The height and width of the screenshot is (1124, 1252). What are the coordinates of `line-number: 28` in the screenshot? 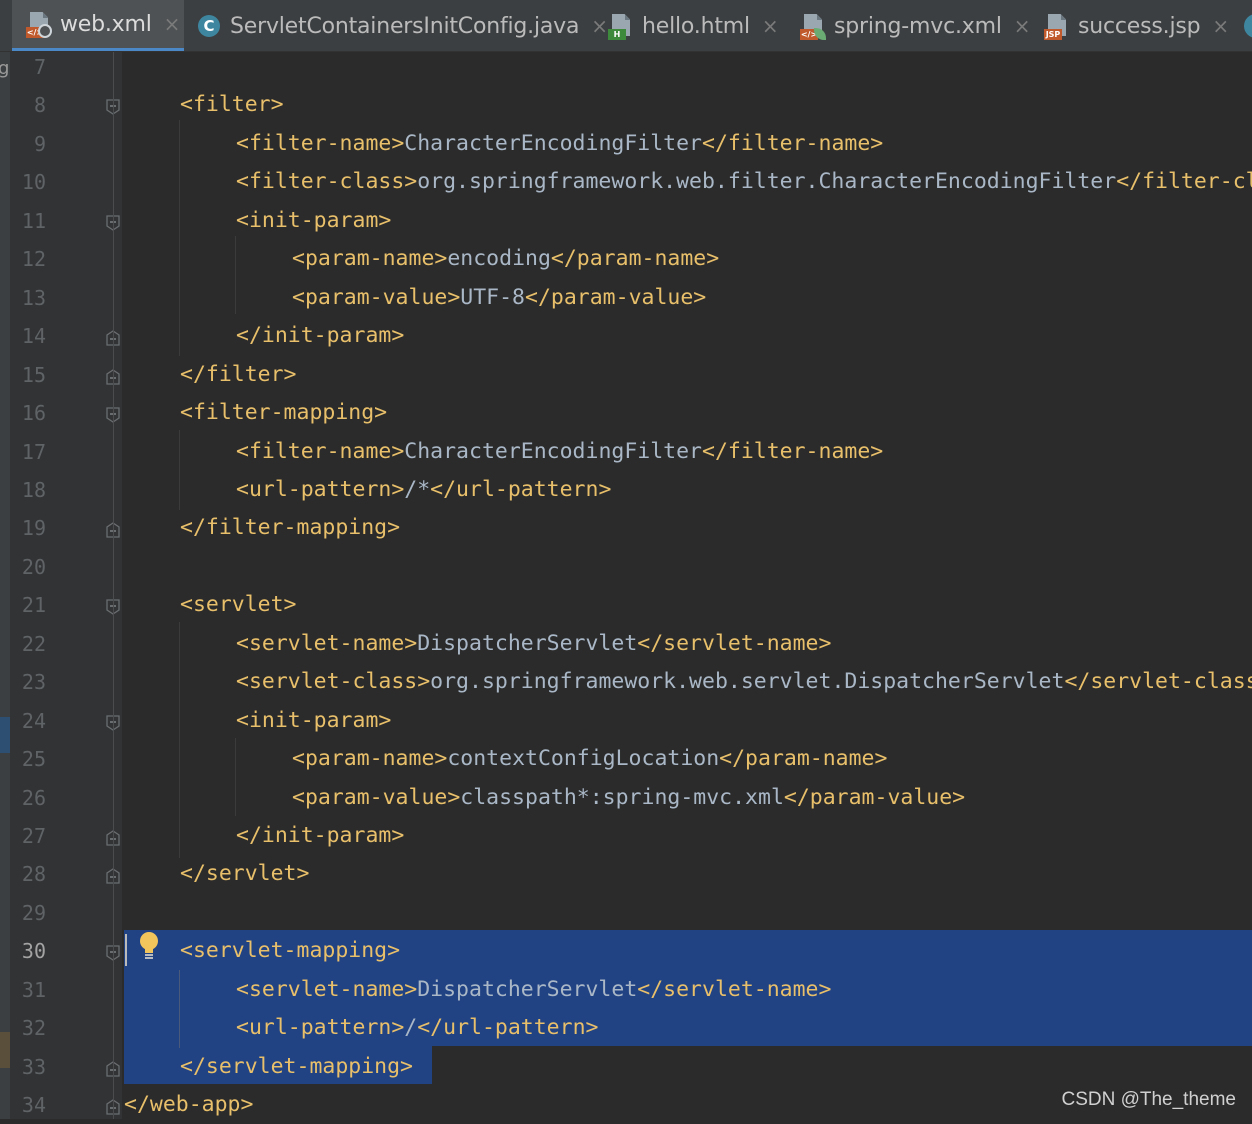 It's located at (33, 874).